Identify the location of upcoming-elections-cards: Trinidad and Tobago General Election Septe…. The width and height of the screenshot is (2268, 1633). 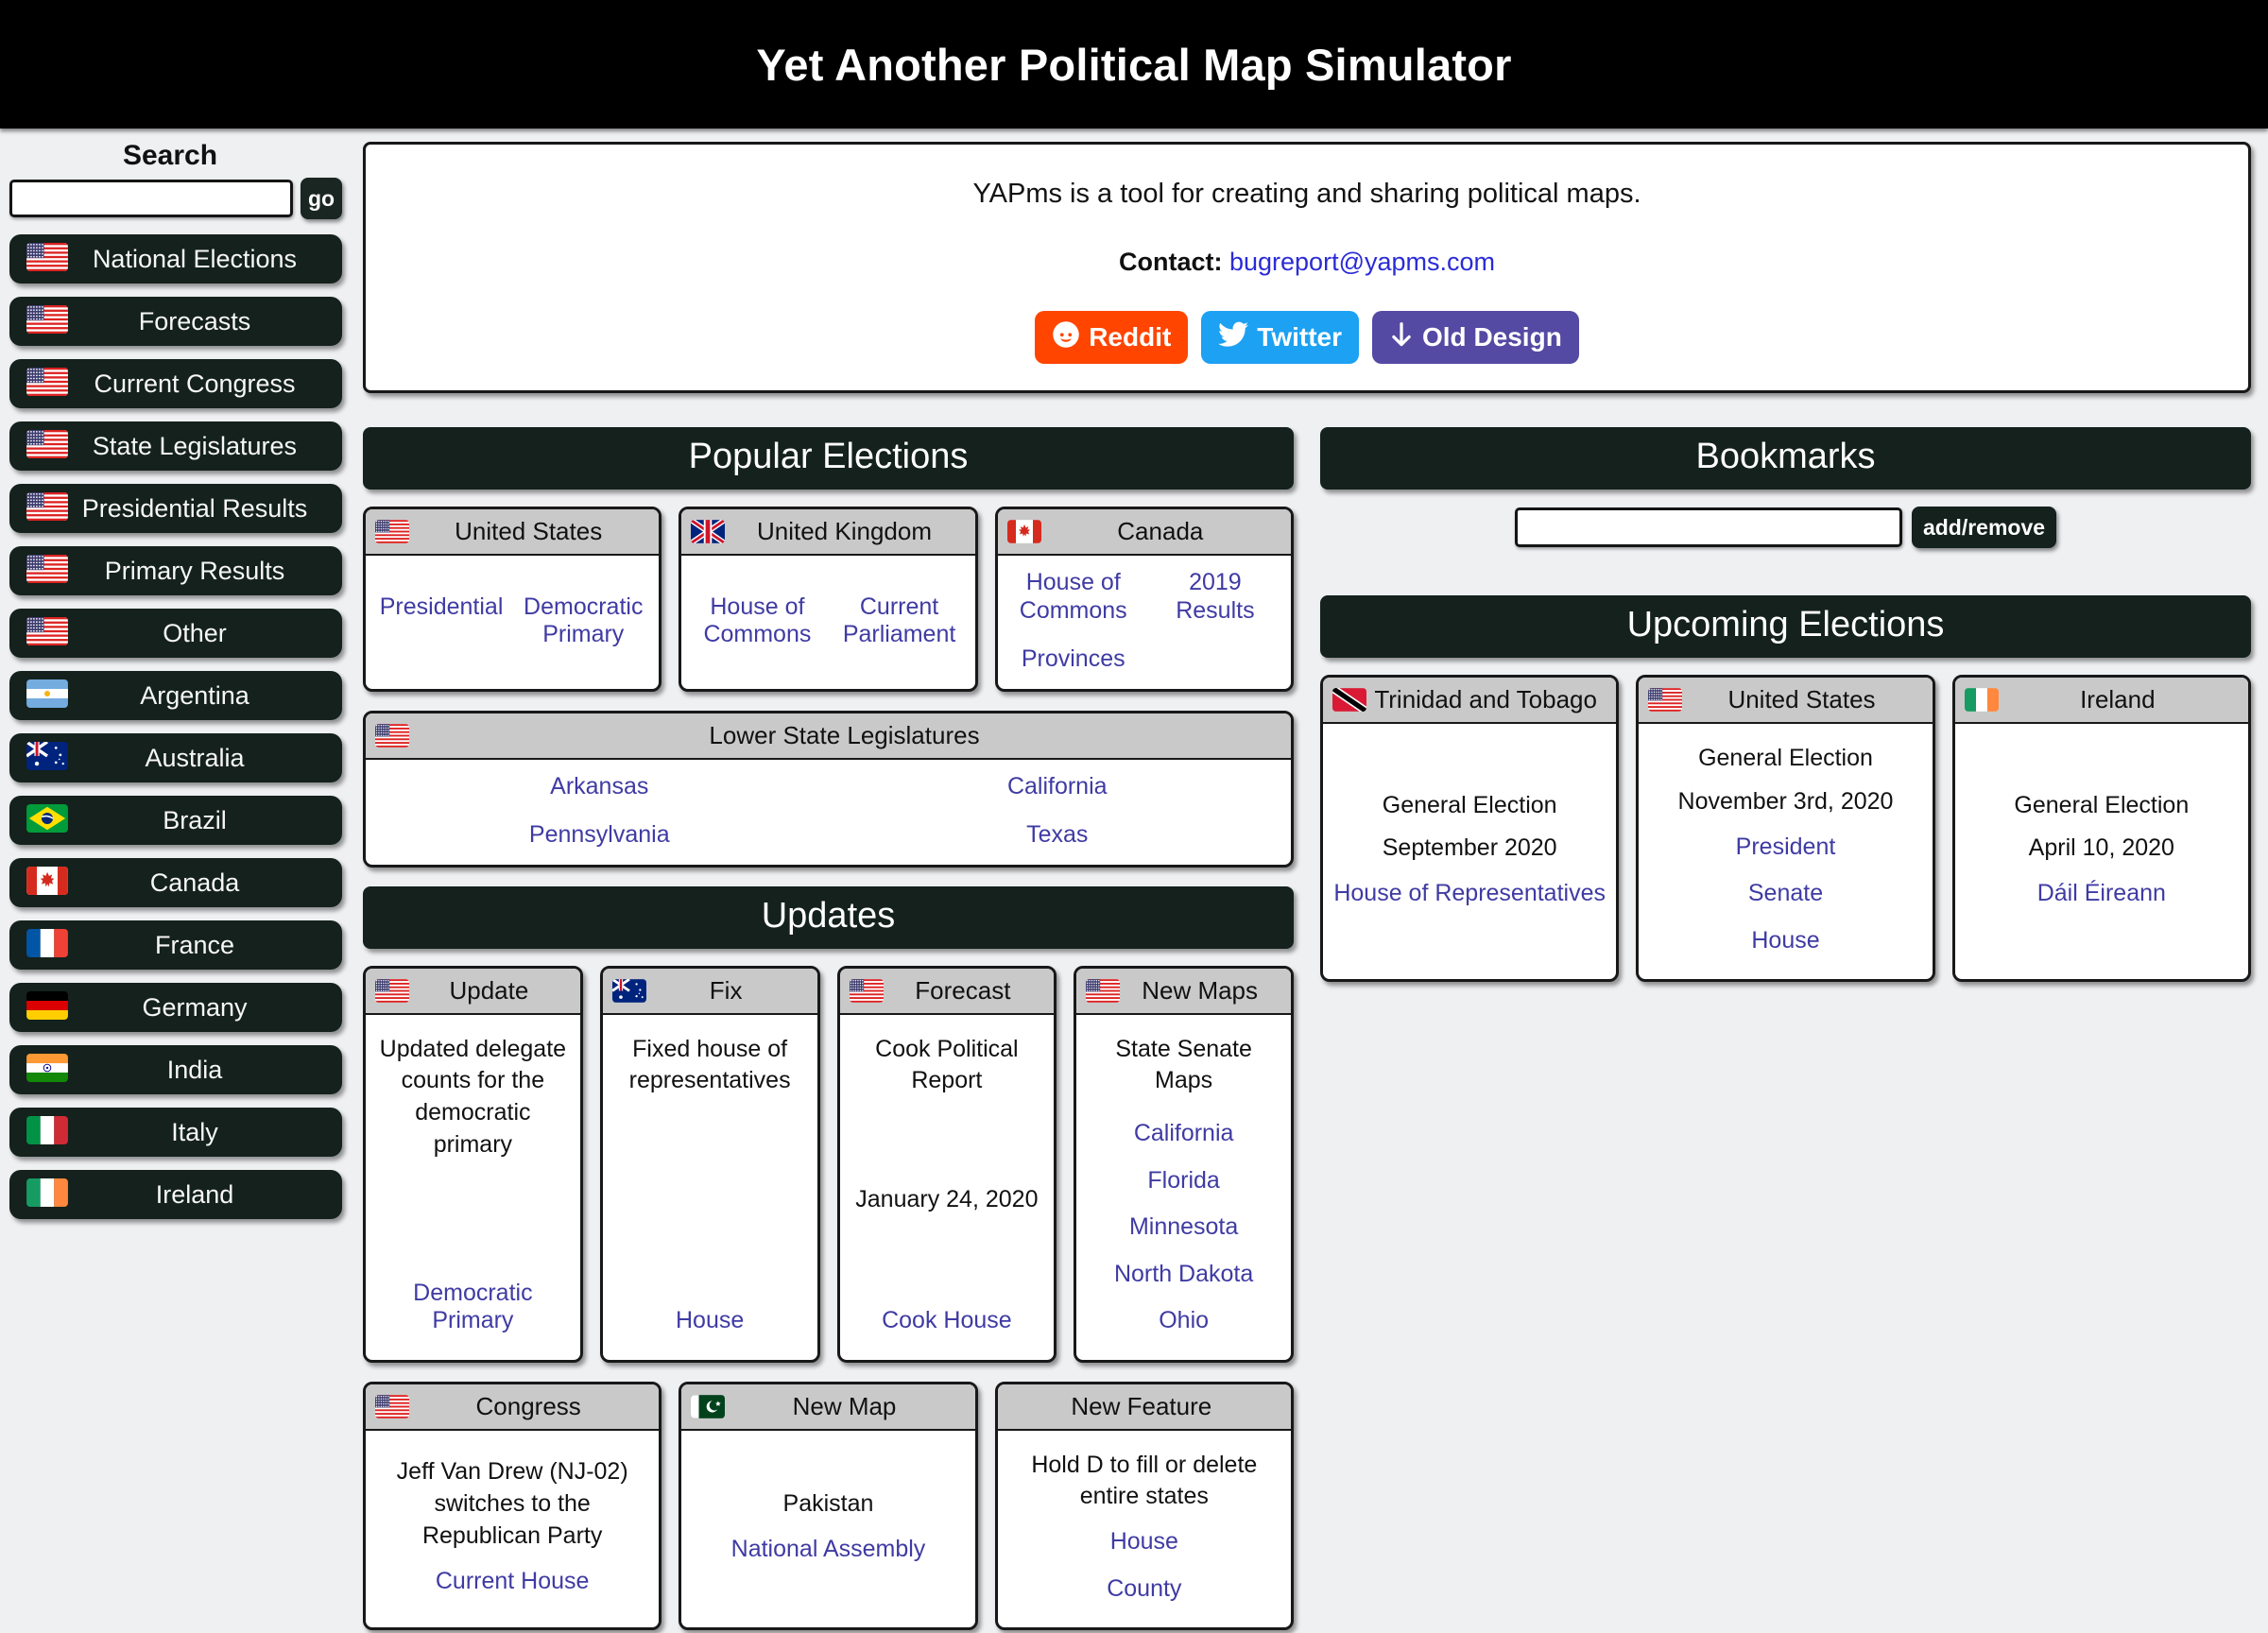
(1785, 828).